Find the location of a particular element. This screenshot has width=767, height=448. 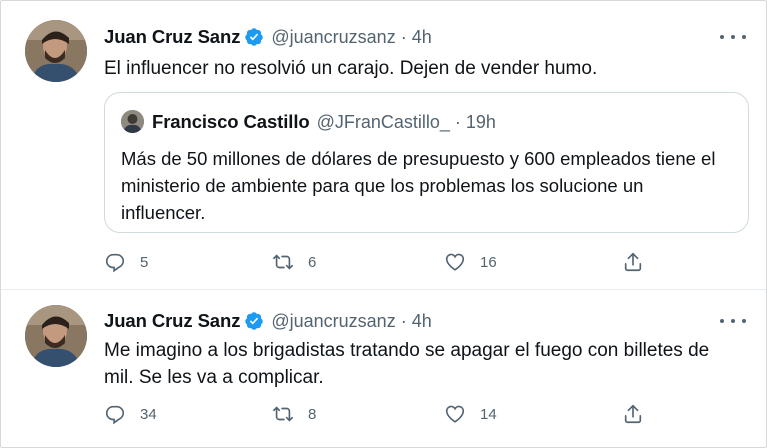

retweet-button: 8 is located at coordinates (294, 414).